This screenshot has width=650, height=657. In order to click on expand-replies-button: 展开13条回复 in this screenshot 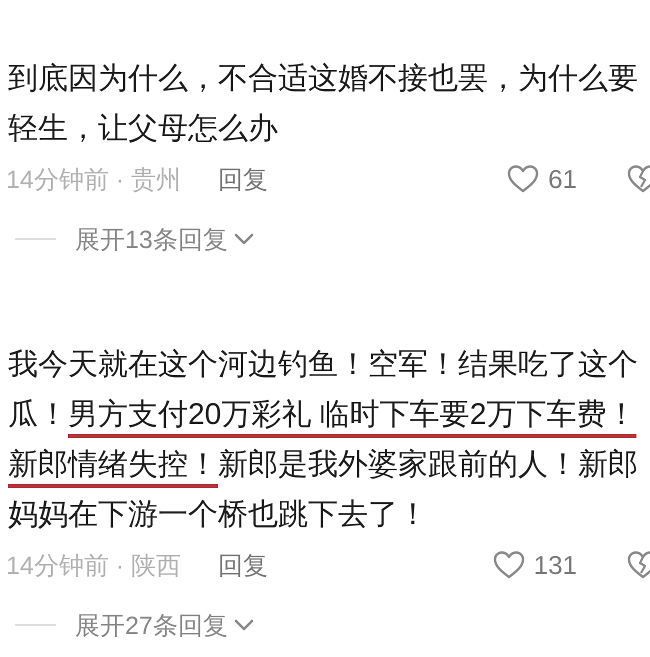, I will do `click(164, 239)`.